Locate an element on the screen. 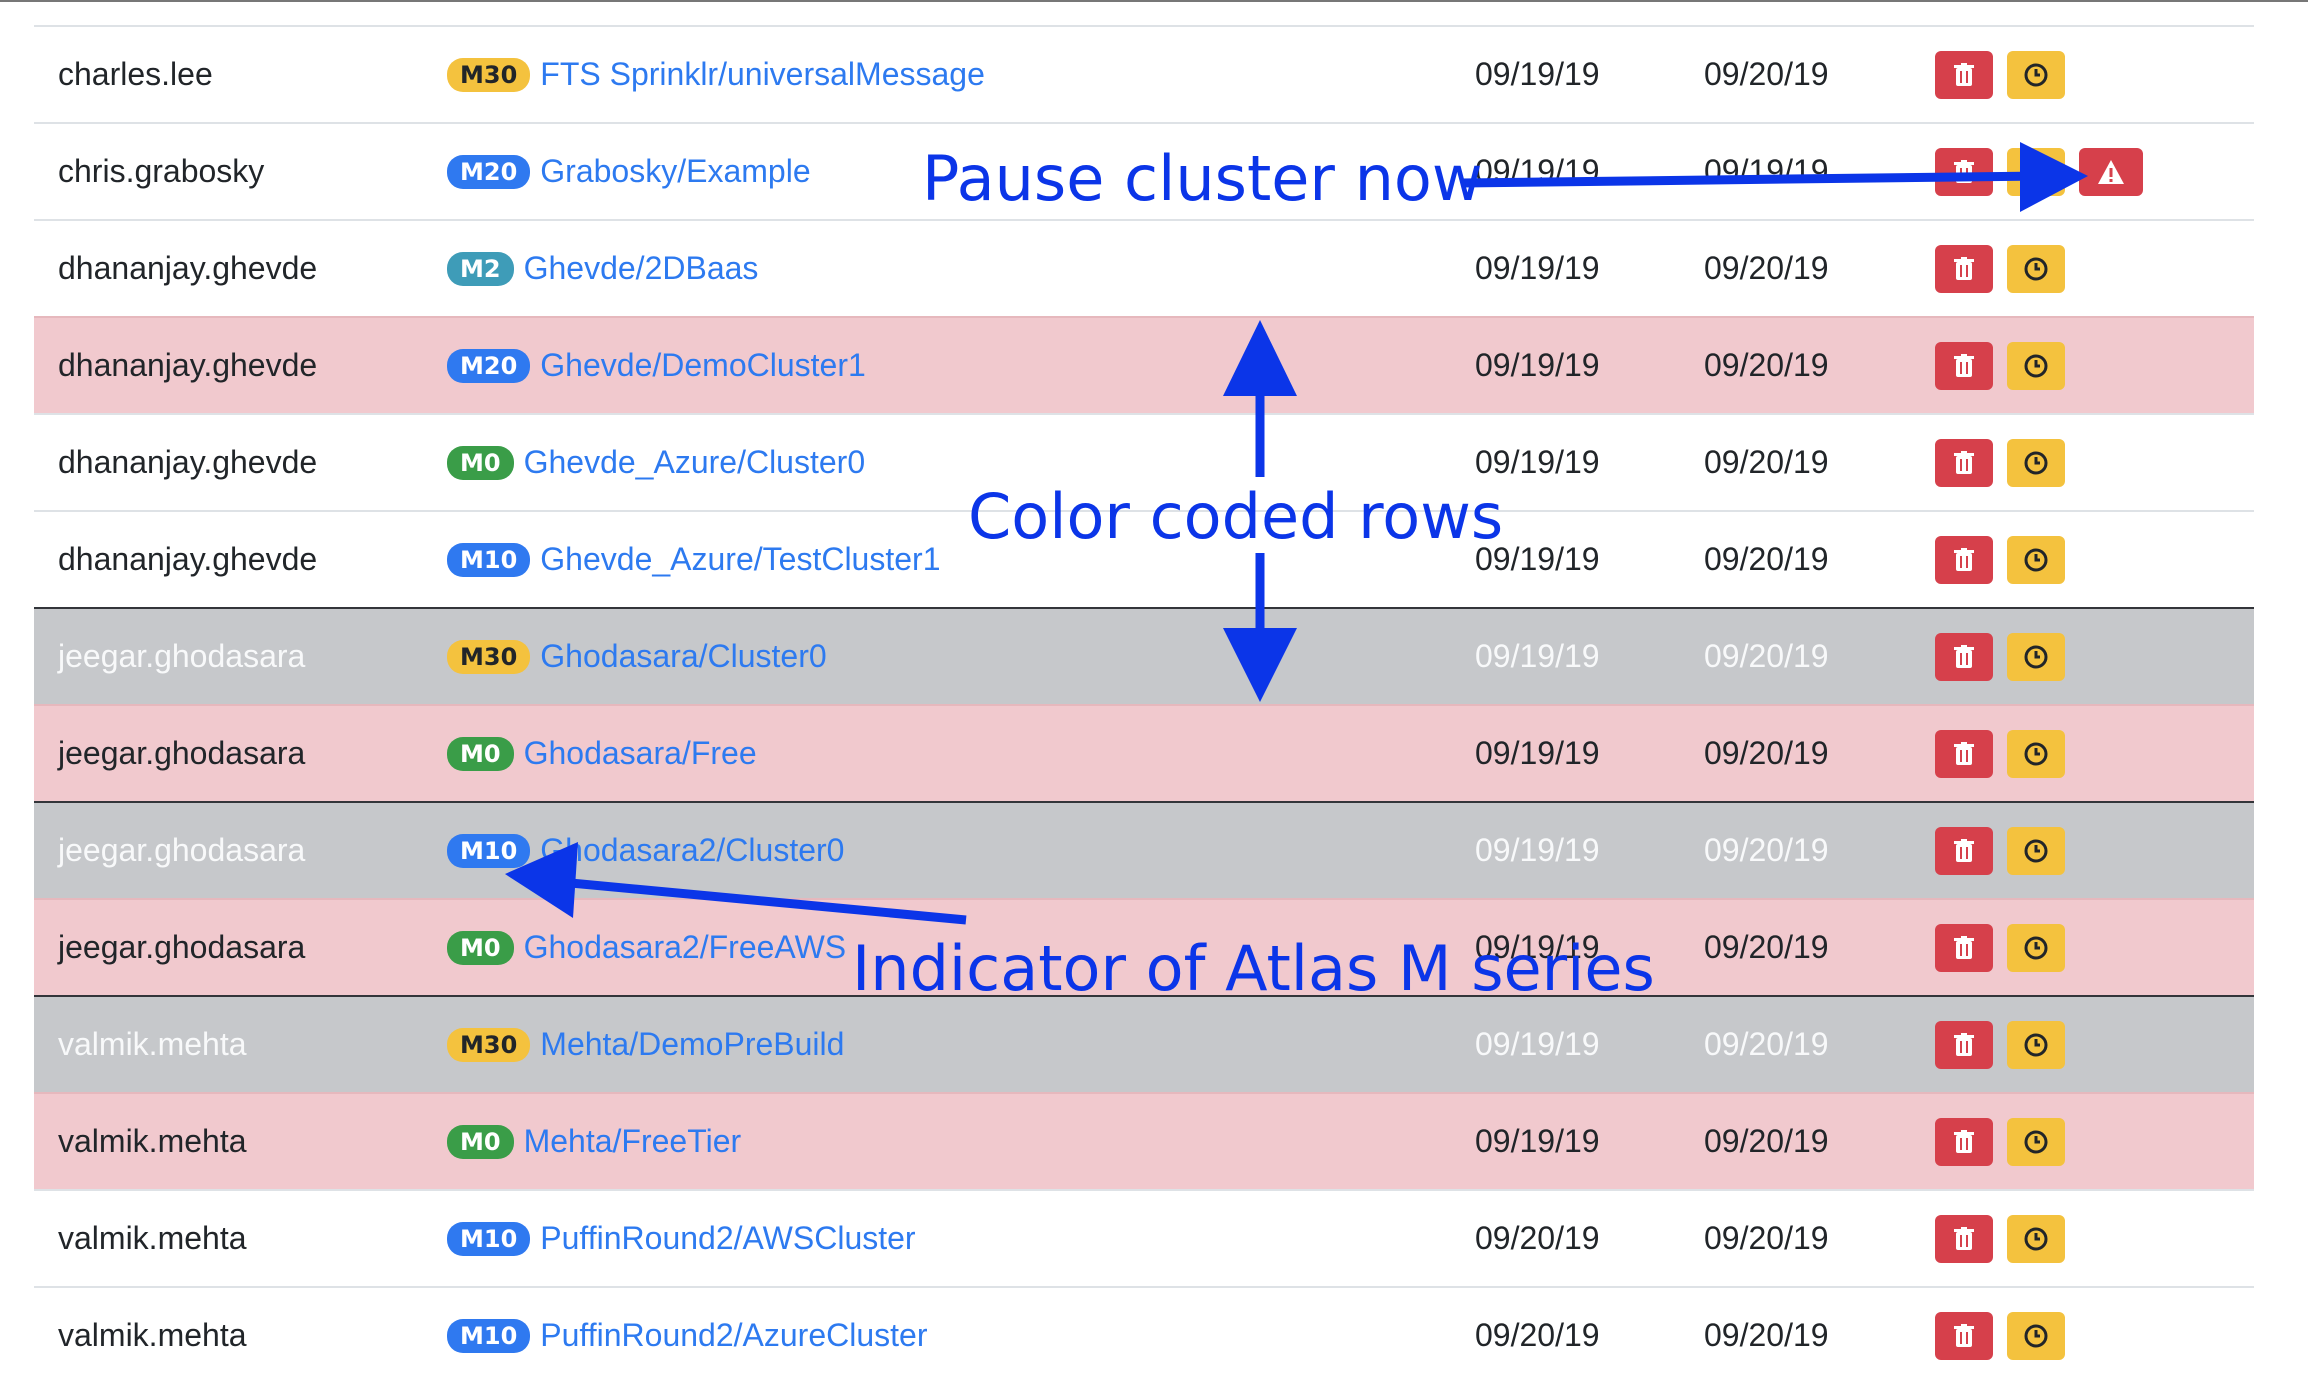  cluster-link: Ghodasara/Free is located at coordinates (640, 753).